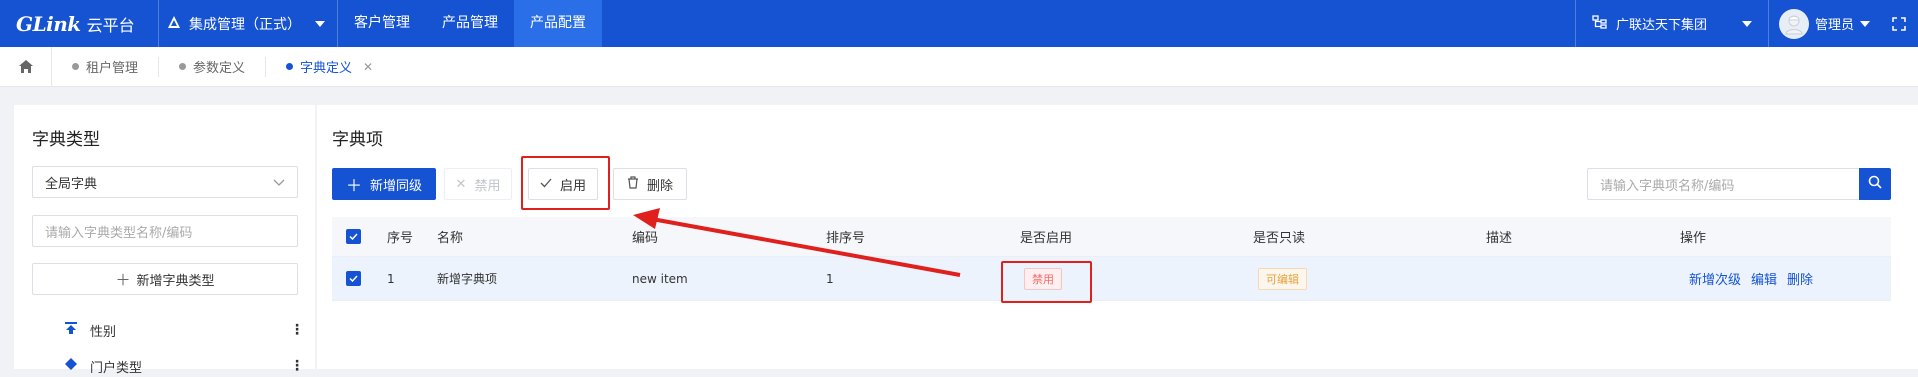 The width and height of the screenshot is (1918, 377). I want to click on panel-title: 字典类型, so click(66, 140).